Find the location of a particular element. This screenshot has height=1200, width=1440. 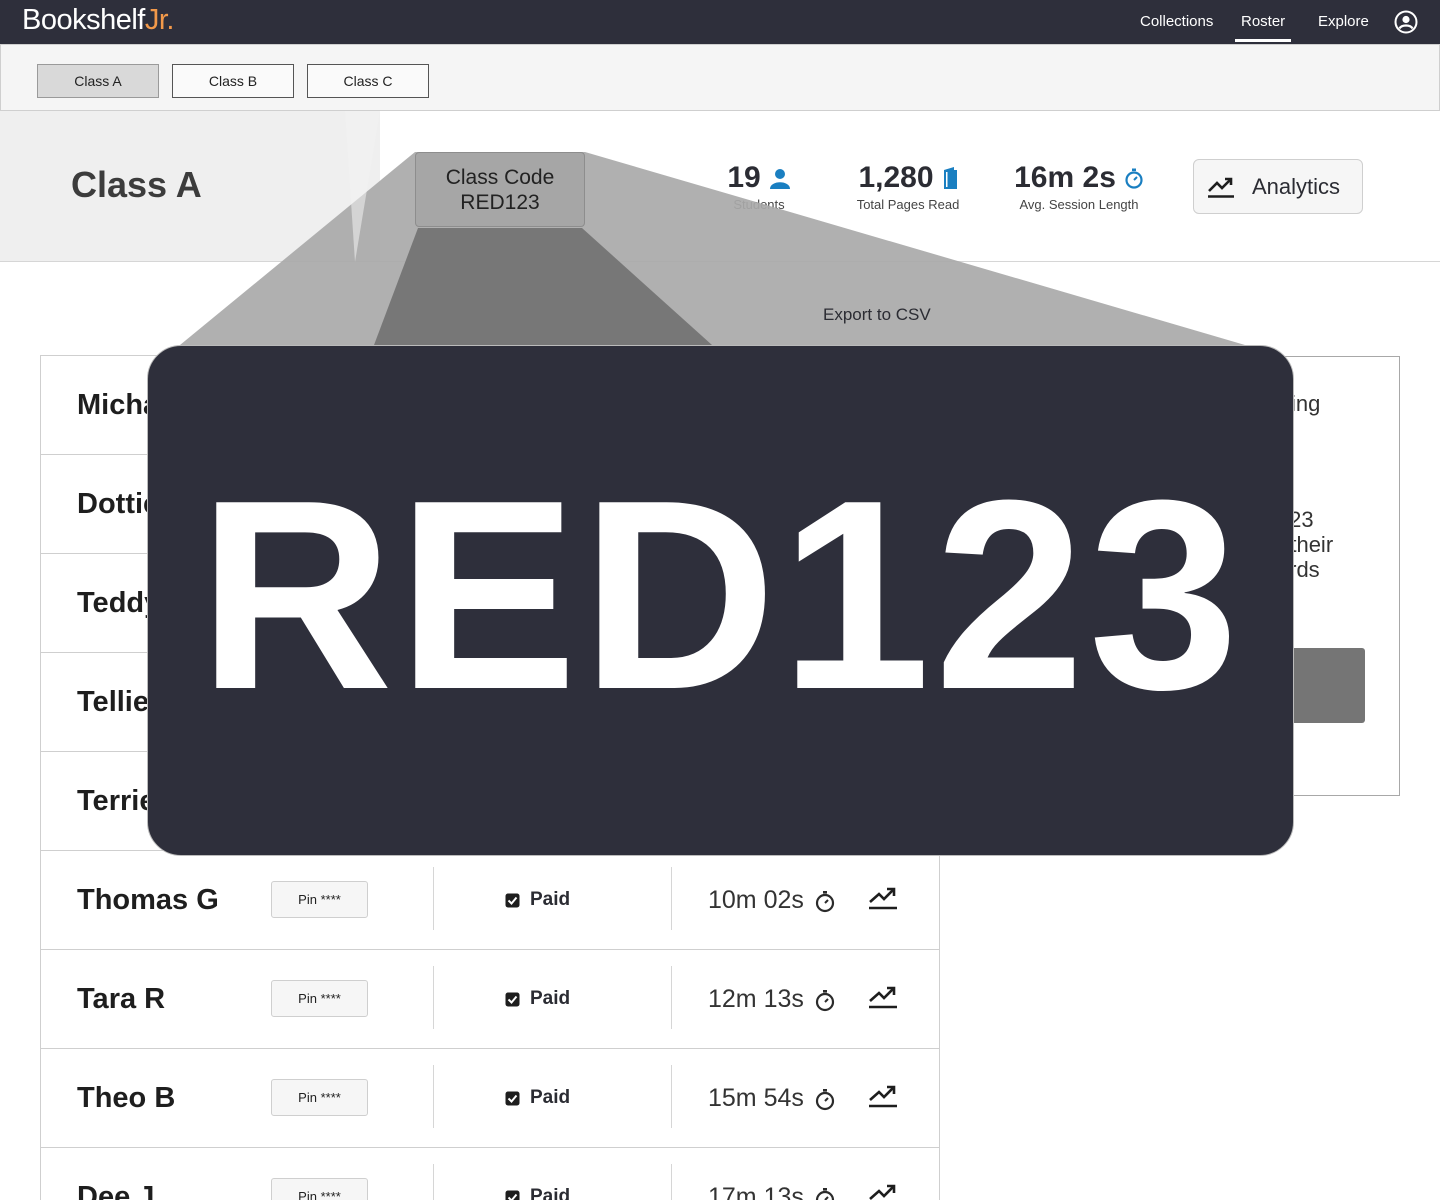

session-time-value: 10m 02s is located at coordinates (756, 900).